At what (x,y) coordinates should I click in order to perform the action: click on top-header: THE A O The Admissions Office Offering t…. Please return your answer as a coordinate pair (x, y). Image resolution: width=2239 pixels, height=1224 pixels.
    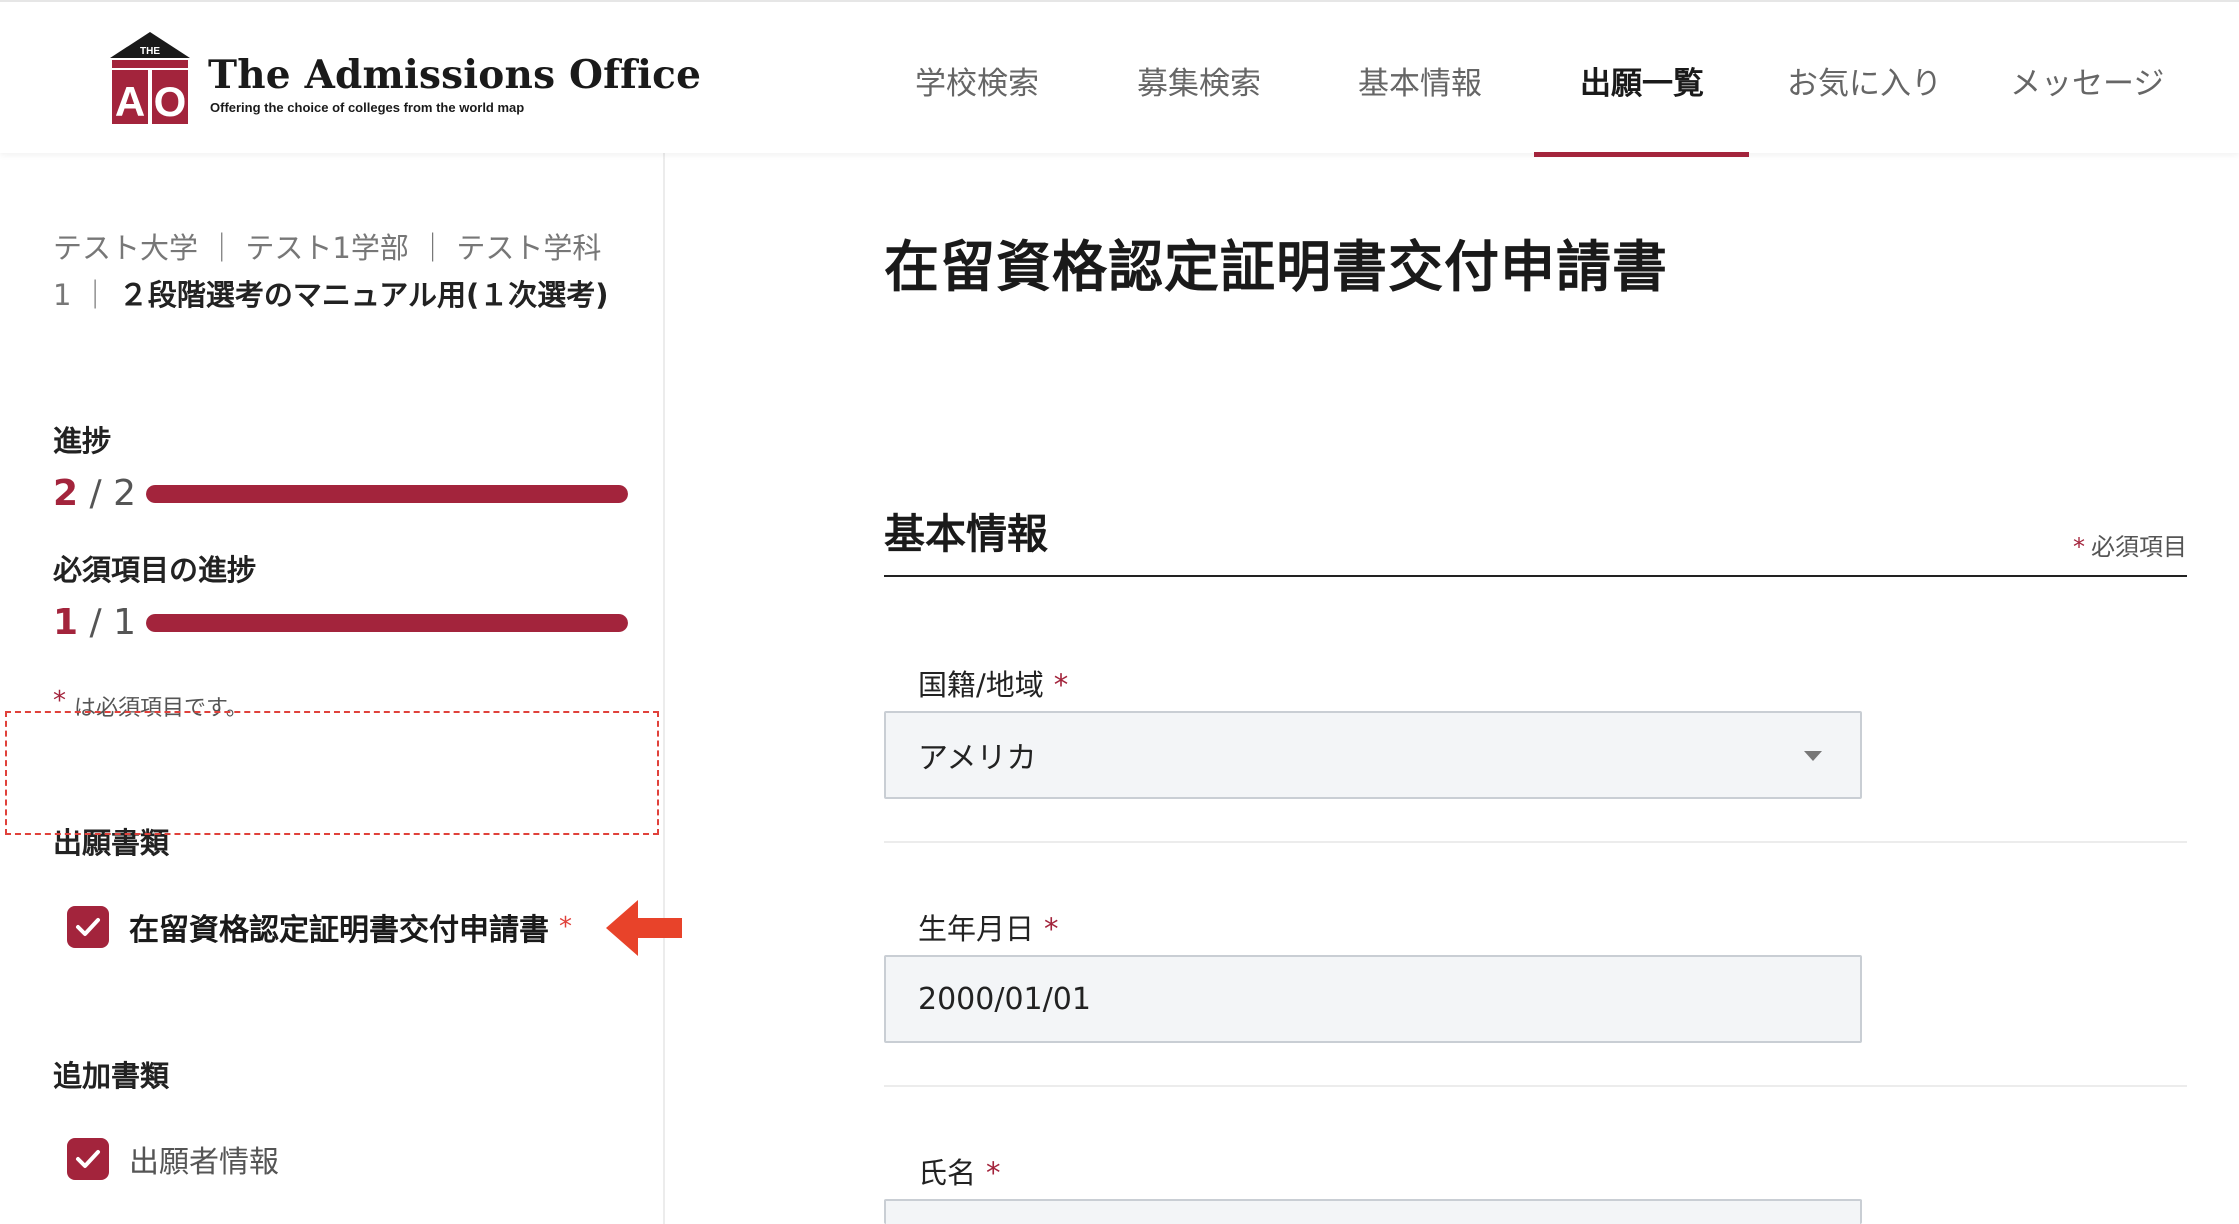
    Looking at the image, I should click on (1119, 78).